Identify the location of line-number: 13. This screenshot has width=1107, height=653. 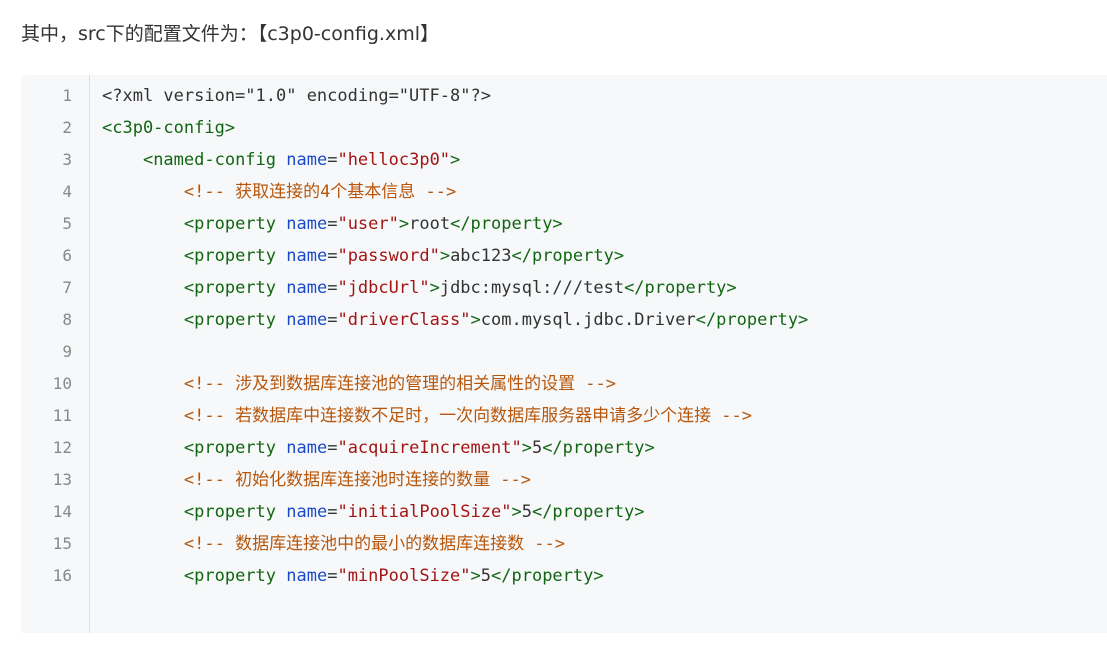
(62, 479).